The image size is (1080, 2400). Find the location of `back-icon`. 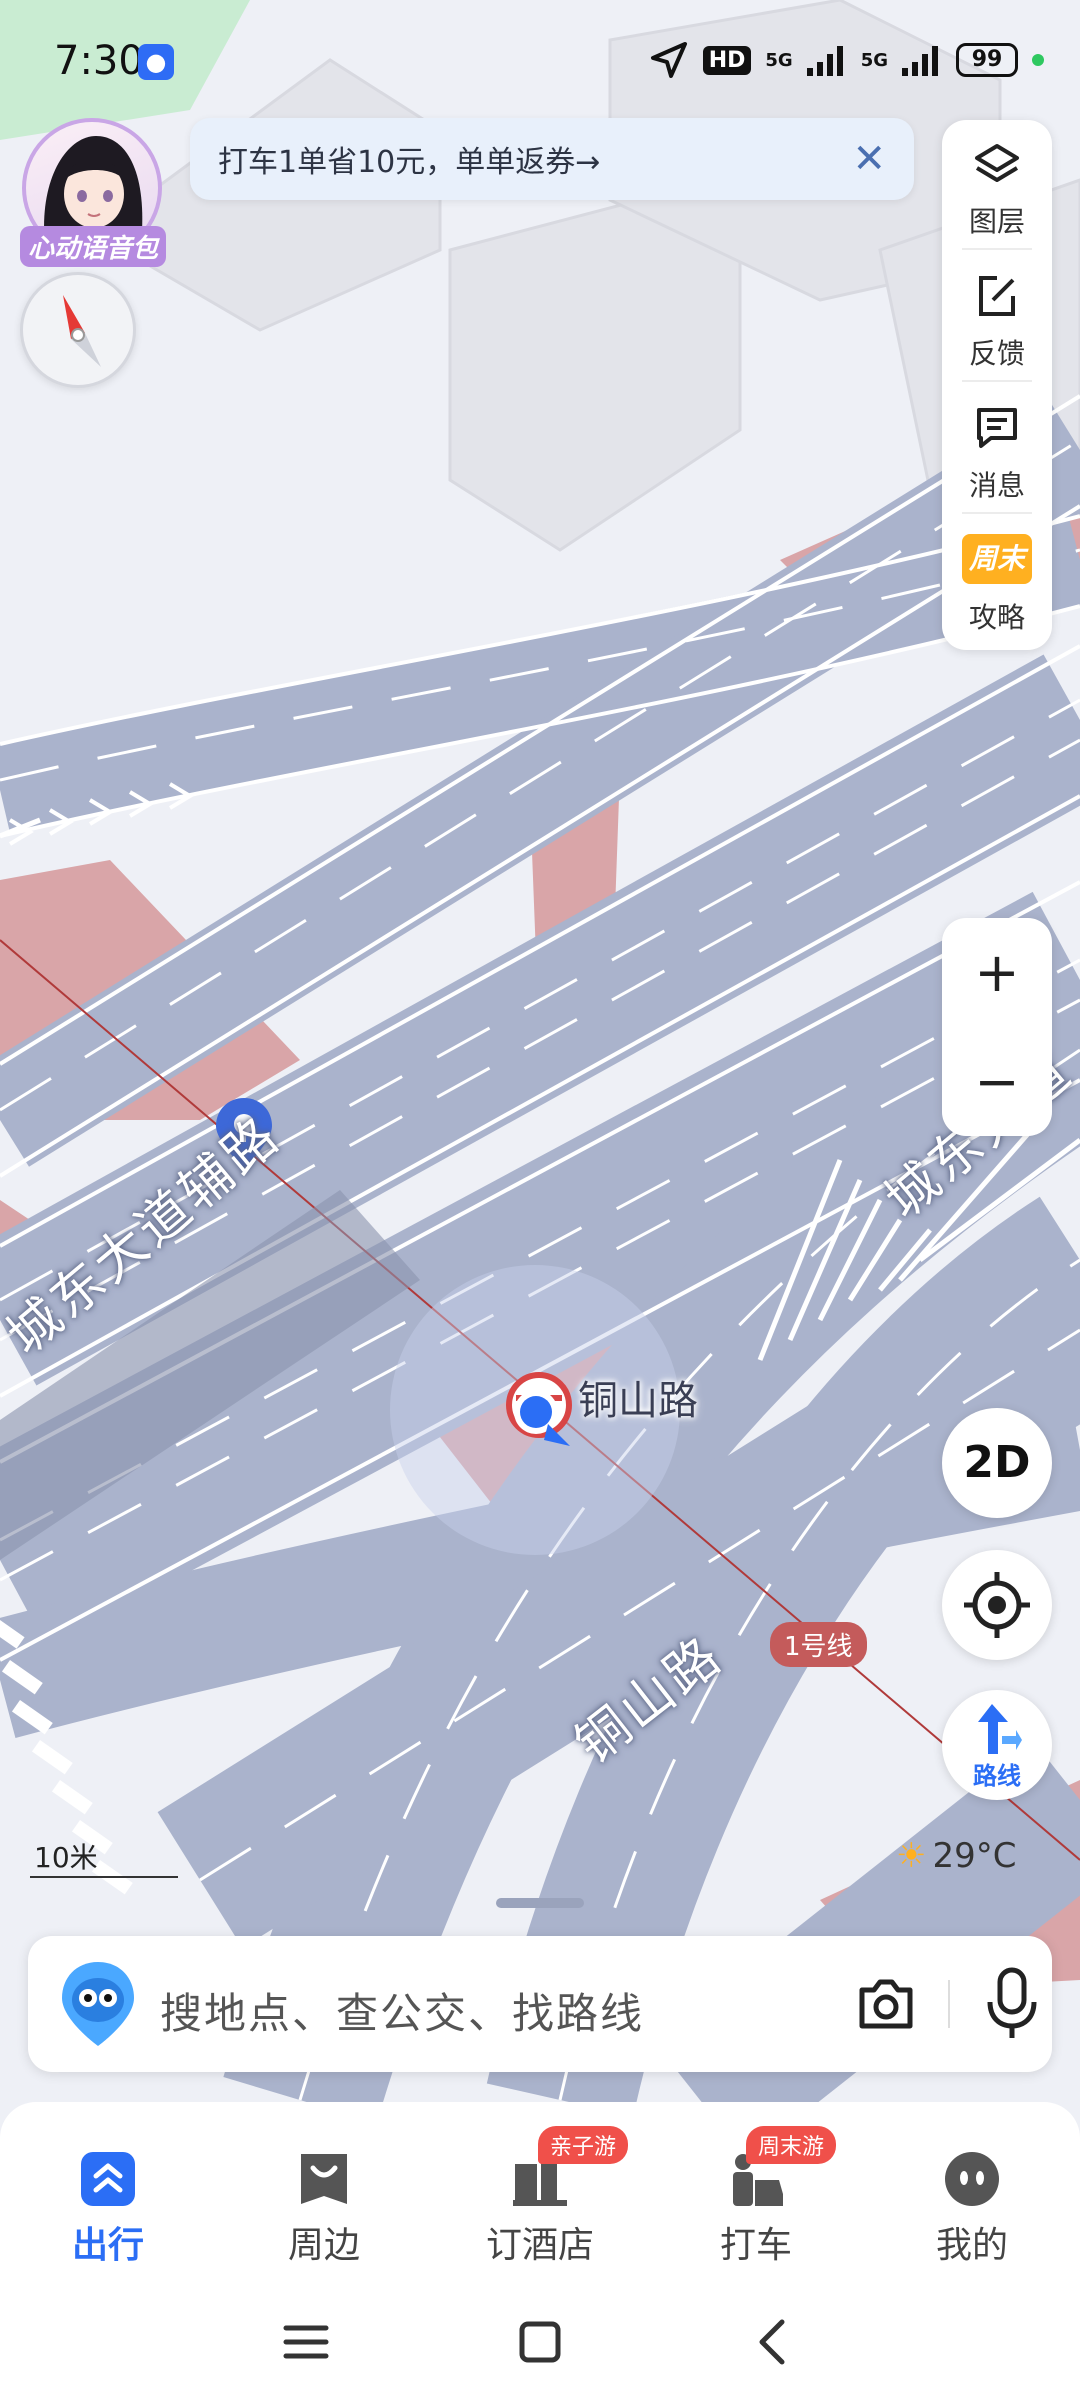

back-icon is located at coordinates (774, 2342).